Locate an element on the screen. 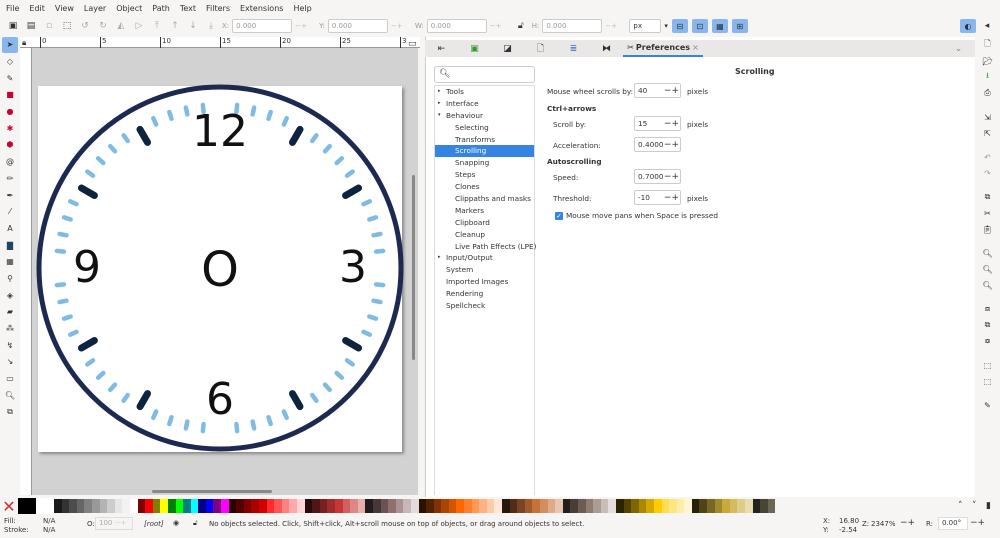 Image resolution: width=1000 pixels, height=538 pixels. w-input: 0.000 is located at coordinates (456, 26).